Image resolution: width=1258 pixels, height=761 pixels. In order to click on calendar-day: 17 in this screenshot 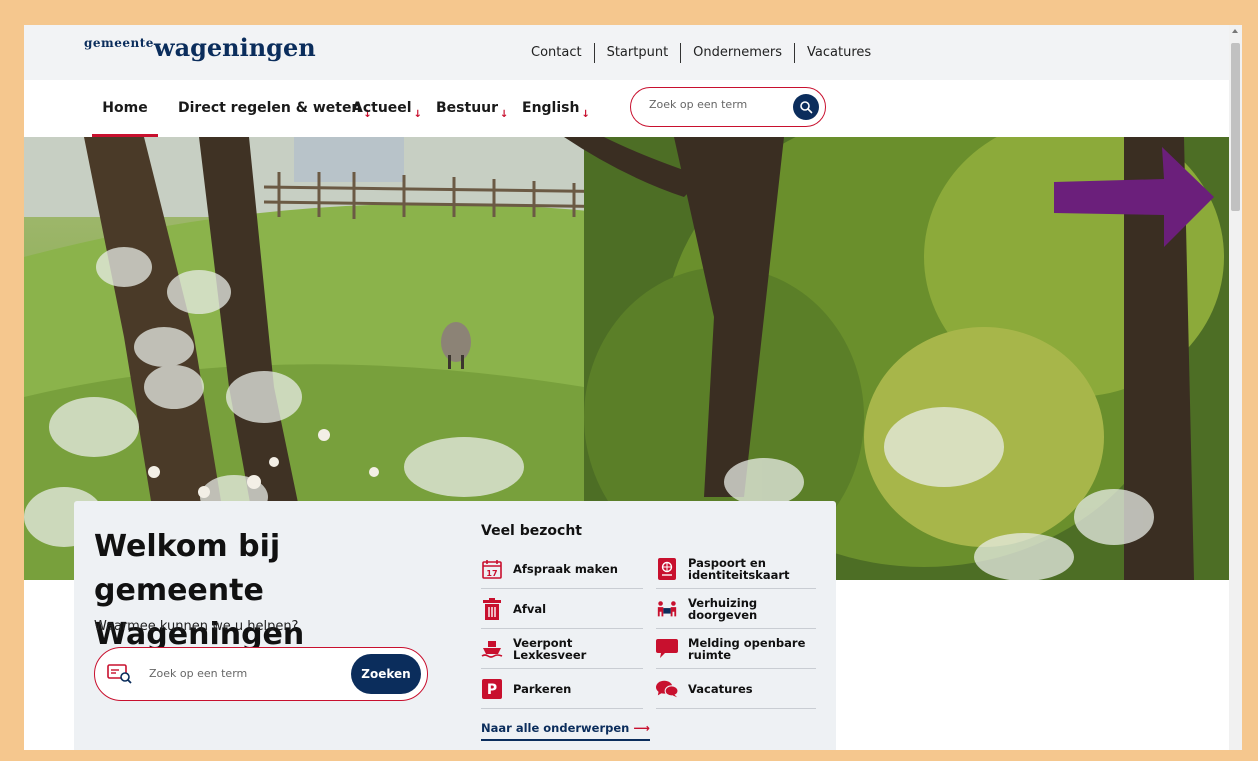, I will do `click(491, 573)`.